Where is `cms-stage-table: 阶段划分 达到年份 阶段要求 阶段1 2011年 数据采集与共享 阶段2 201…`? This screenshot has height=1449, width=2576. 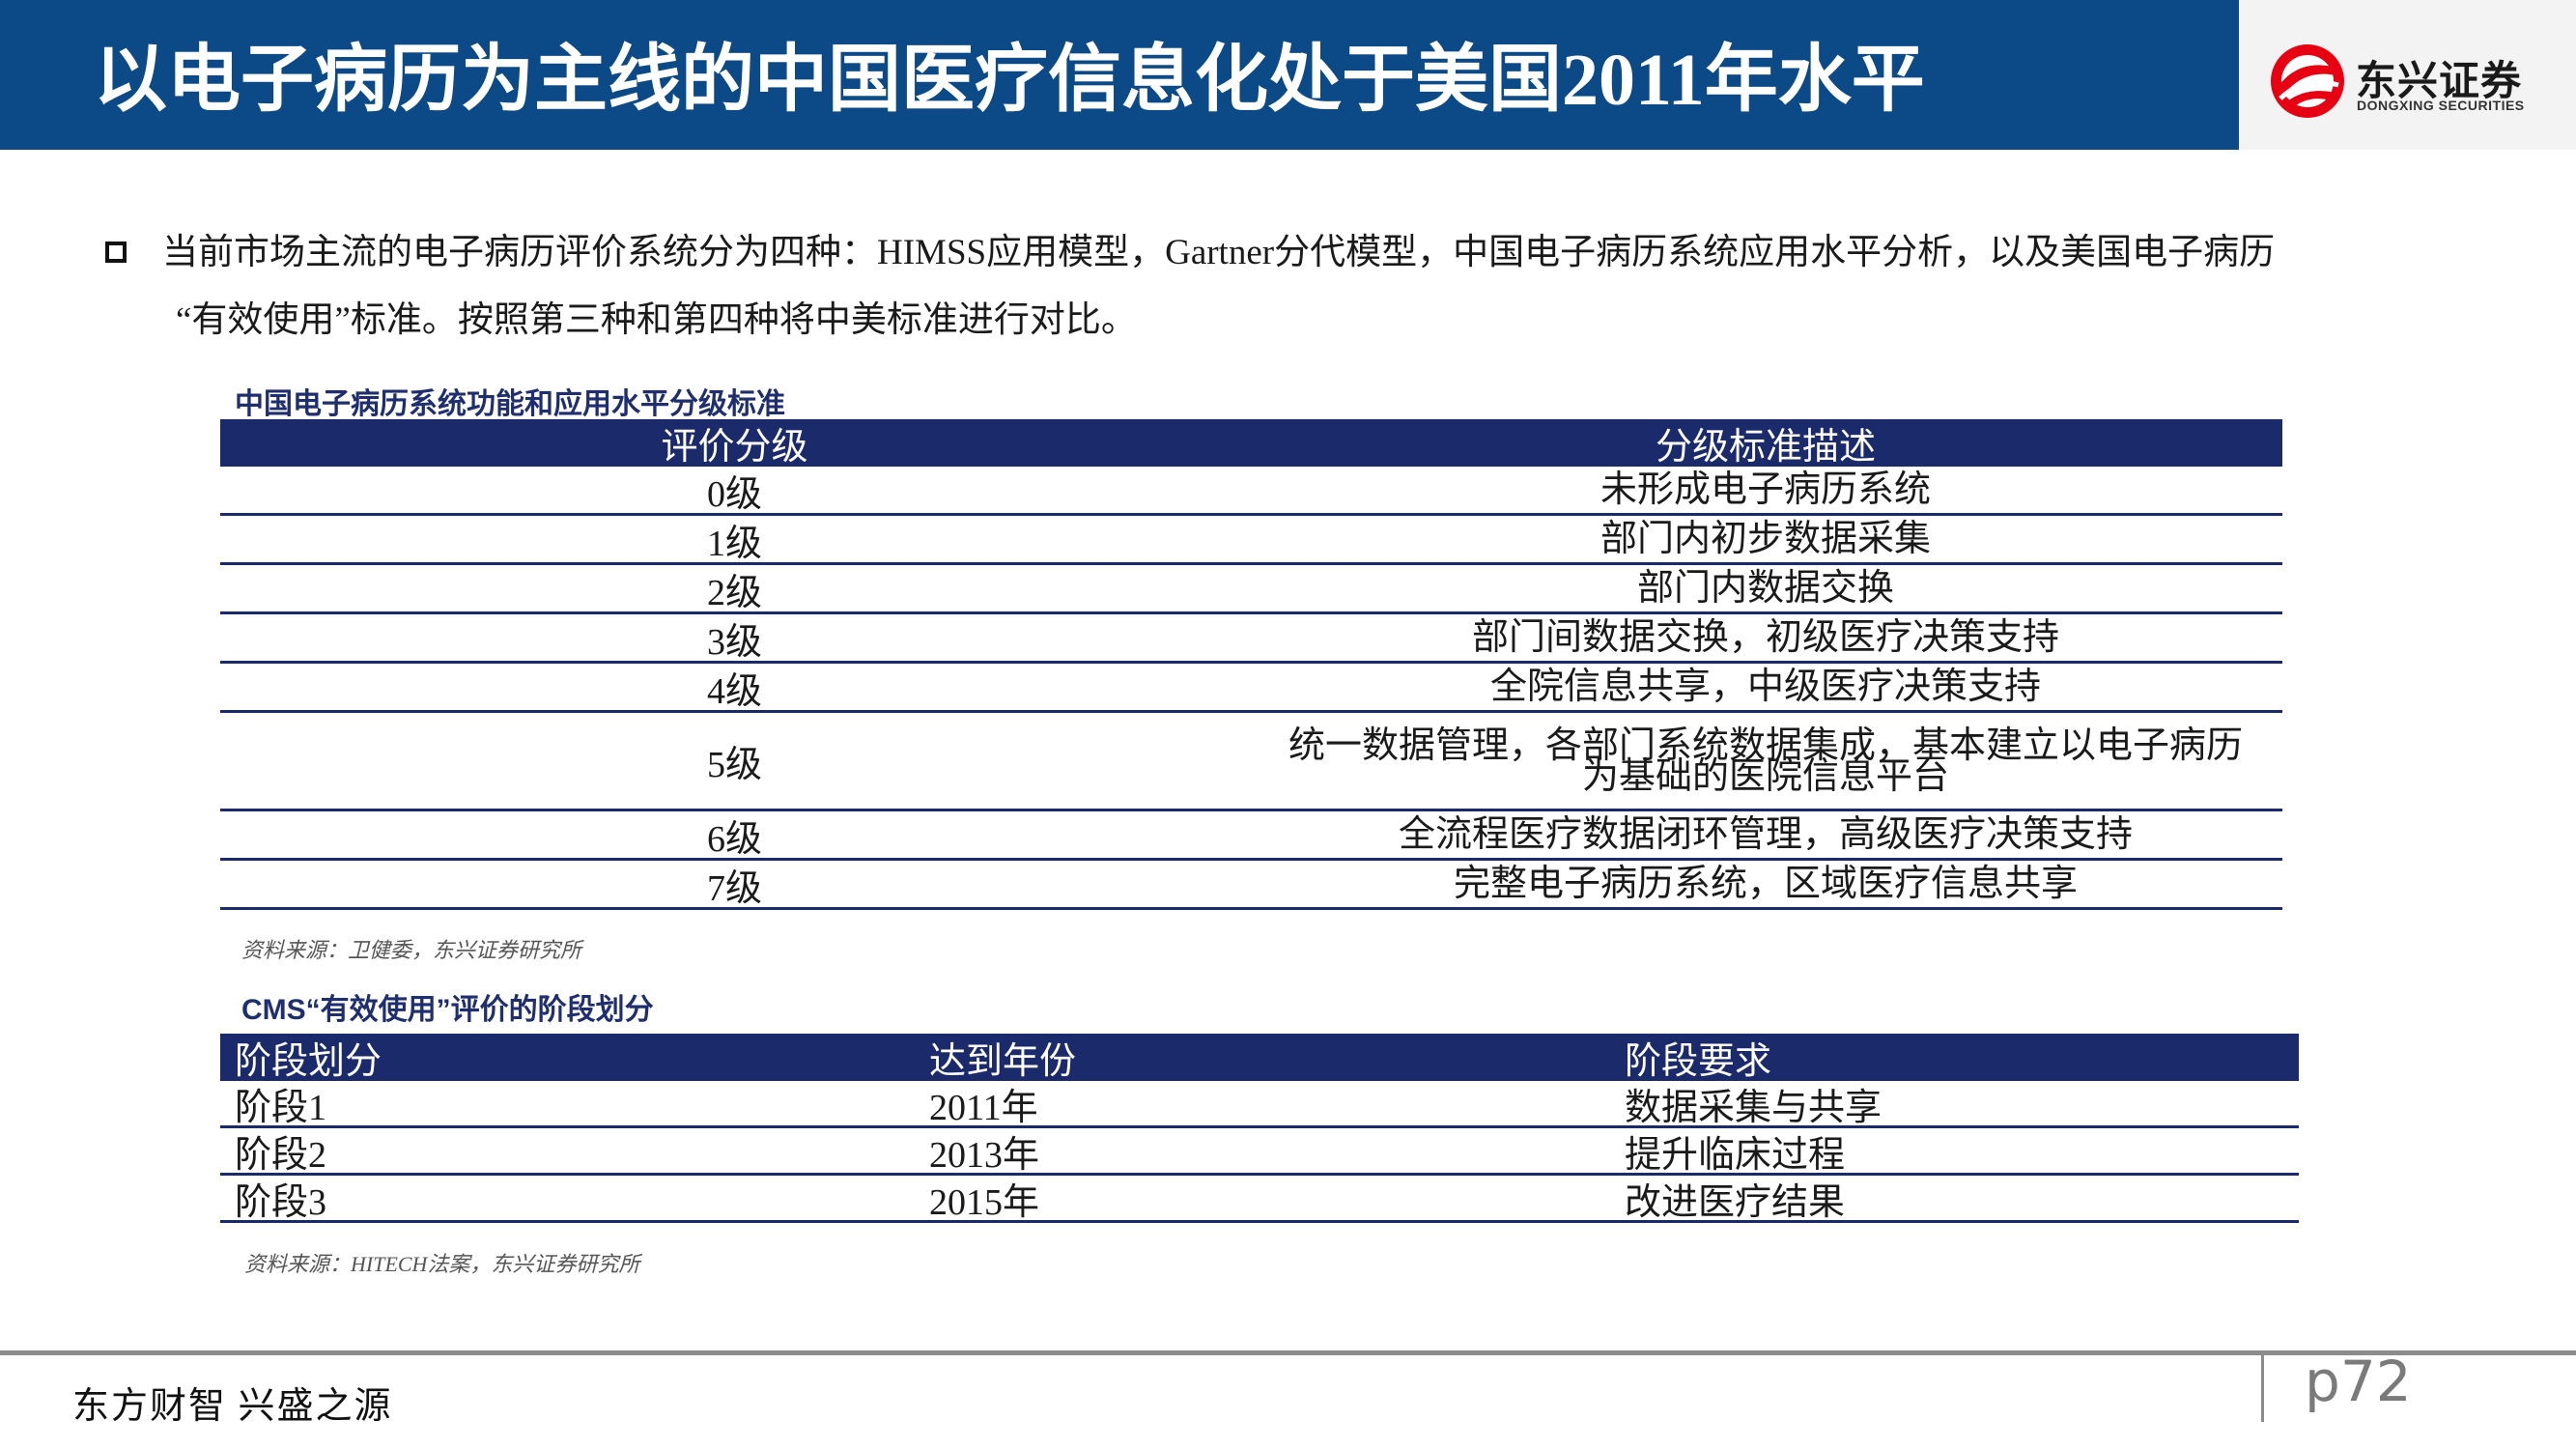
cms-stage-table: 阶段划分 达到年份 阶段要求 阶段1 2011年 数据采集与共享 阶段2 201… is located at coordinates (1259, 1128).